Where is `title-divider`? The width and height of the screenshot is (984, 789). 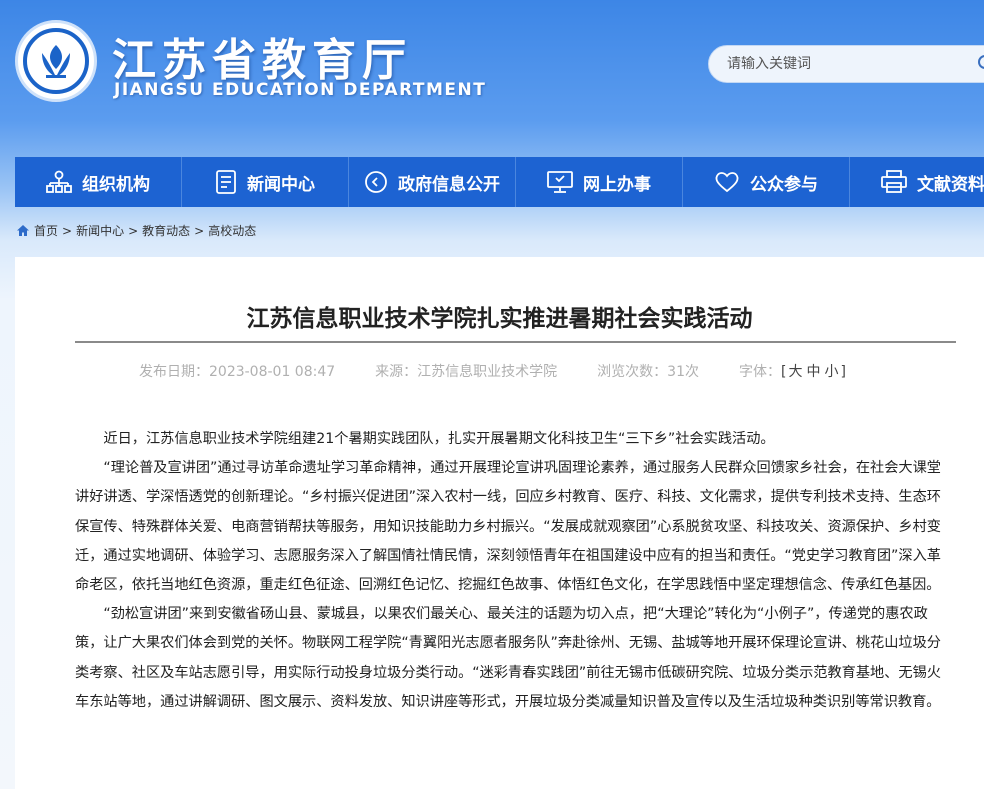
title-divider is located at coordinates (515, 342).